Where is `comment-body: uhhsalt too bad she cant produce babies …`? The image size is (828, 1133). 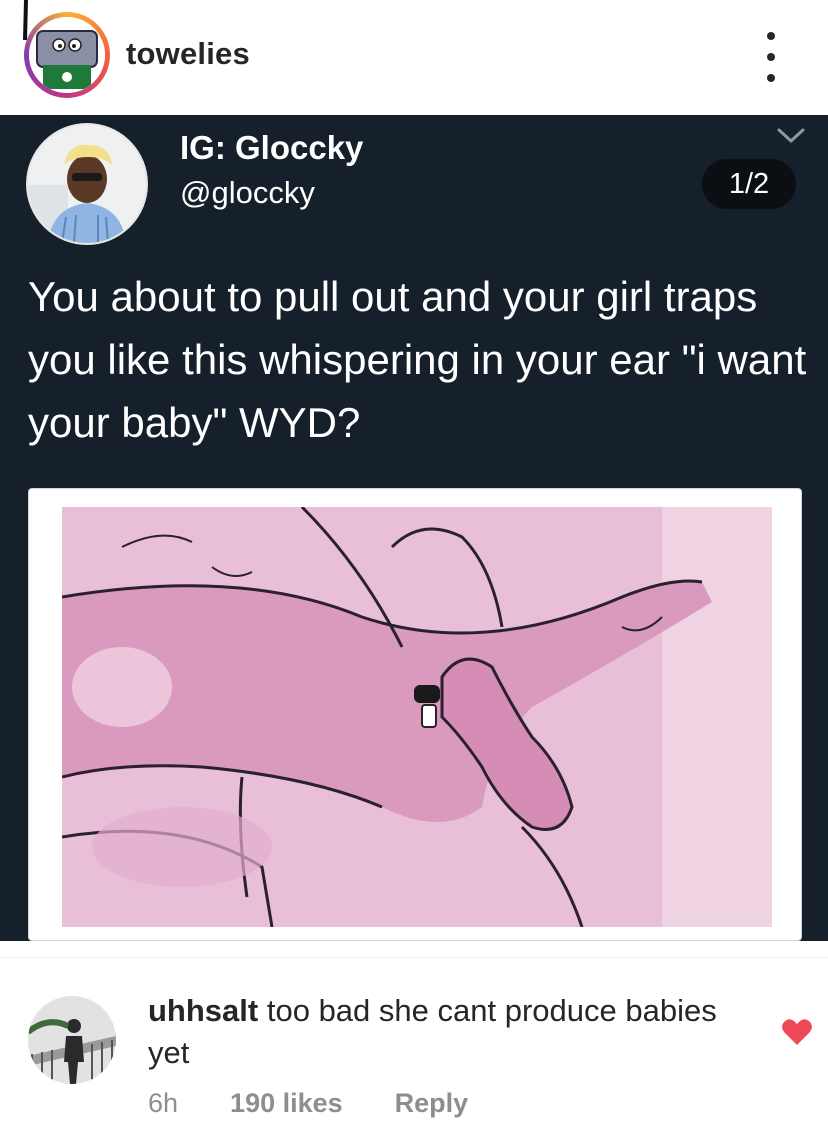 comment-body: uhhsalt too bad she cant produce babies … is located at coordinates (448, 1032).